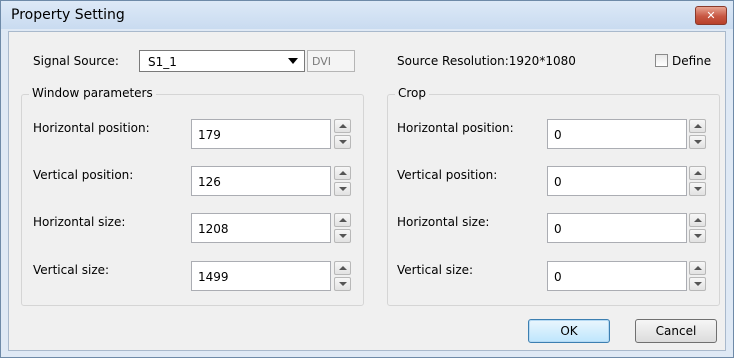 The height and width of the screenshot is (358, 734). Describe the element at coordinates (617, 134) in the screenshot. I see `crop-horizontal-position-input: 0` at that location.